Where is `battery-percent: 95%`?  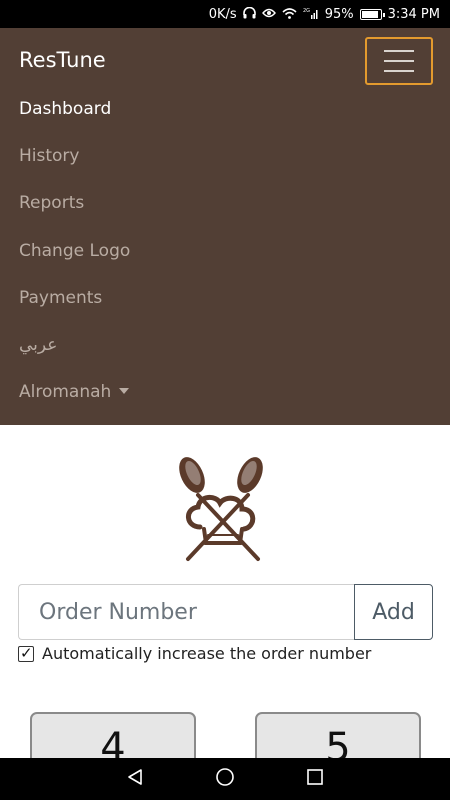
battery-percent: 95% is located at coordinates (339, 14).